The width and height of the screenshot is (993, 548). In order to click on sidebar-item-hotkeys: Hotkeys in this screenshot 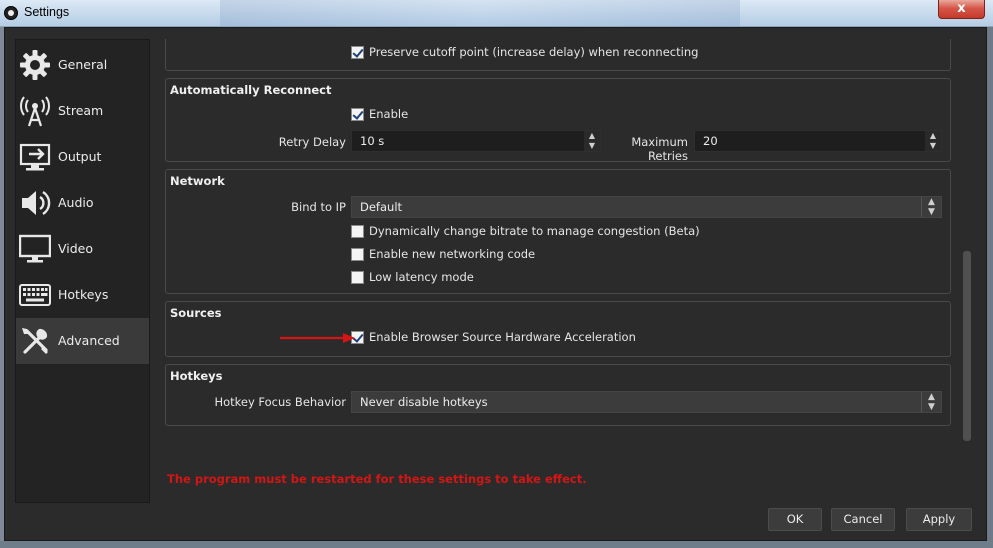, I will do `click(82, 295)`.